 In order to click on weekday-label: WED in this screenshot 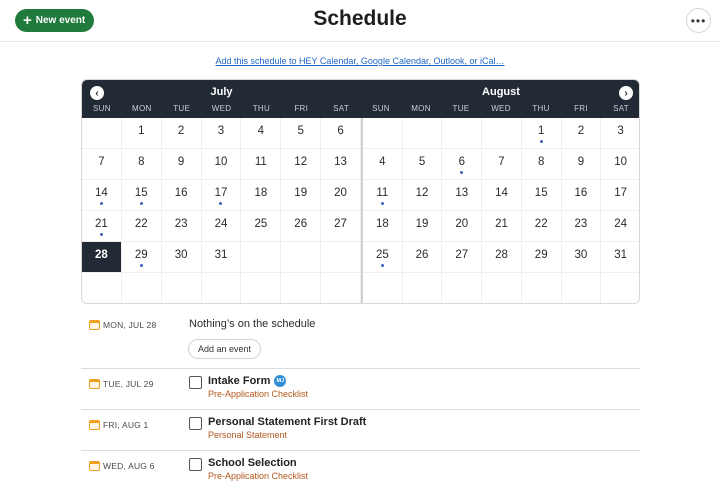, I will do `click(501, 108)`.